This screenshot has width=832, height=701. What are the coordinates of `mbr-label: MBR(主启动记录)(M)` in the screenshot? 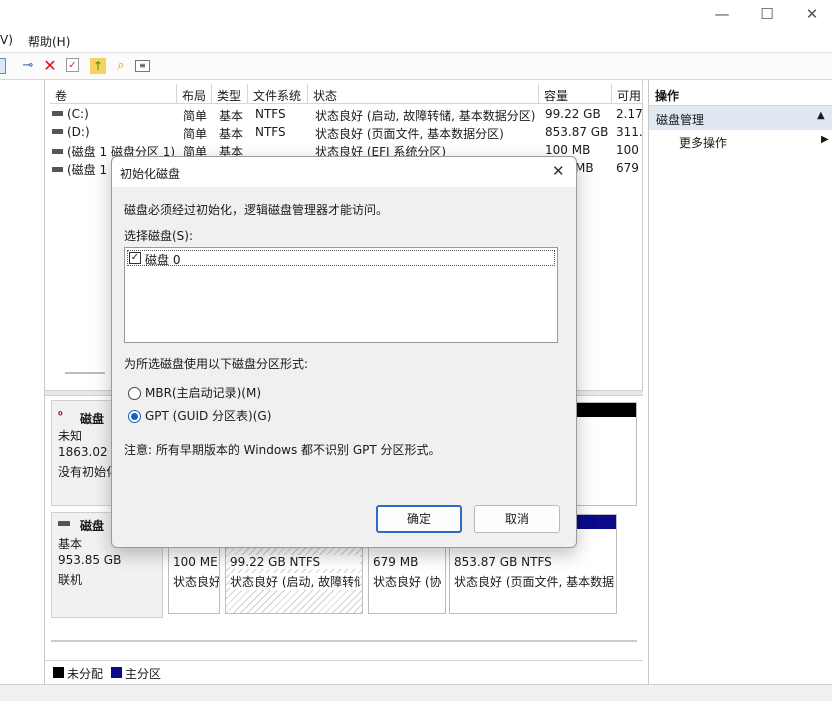 It's located at (203, 392).